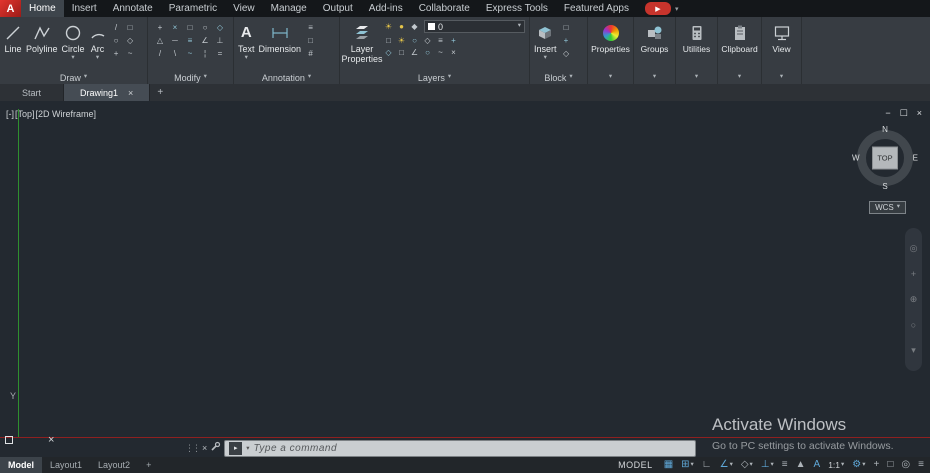  What do you see at coordinates (657, 8) in the screenshot?
I see `media-button: ▶` at bounding box center [657, 8].